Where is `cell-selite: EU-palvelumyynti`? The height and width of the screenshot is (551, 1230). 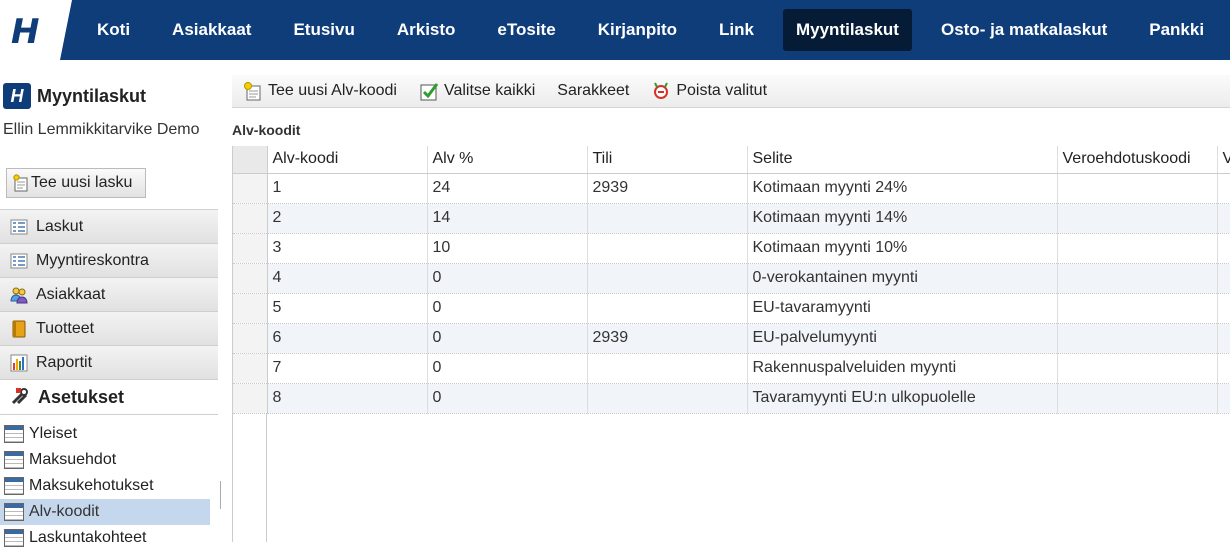 cell-selite: EU-palvelumyynti is located at coordinates (902, 338).